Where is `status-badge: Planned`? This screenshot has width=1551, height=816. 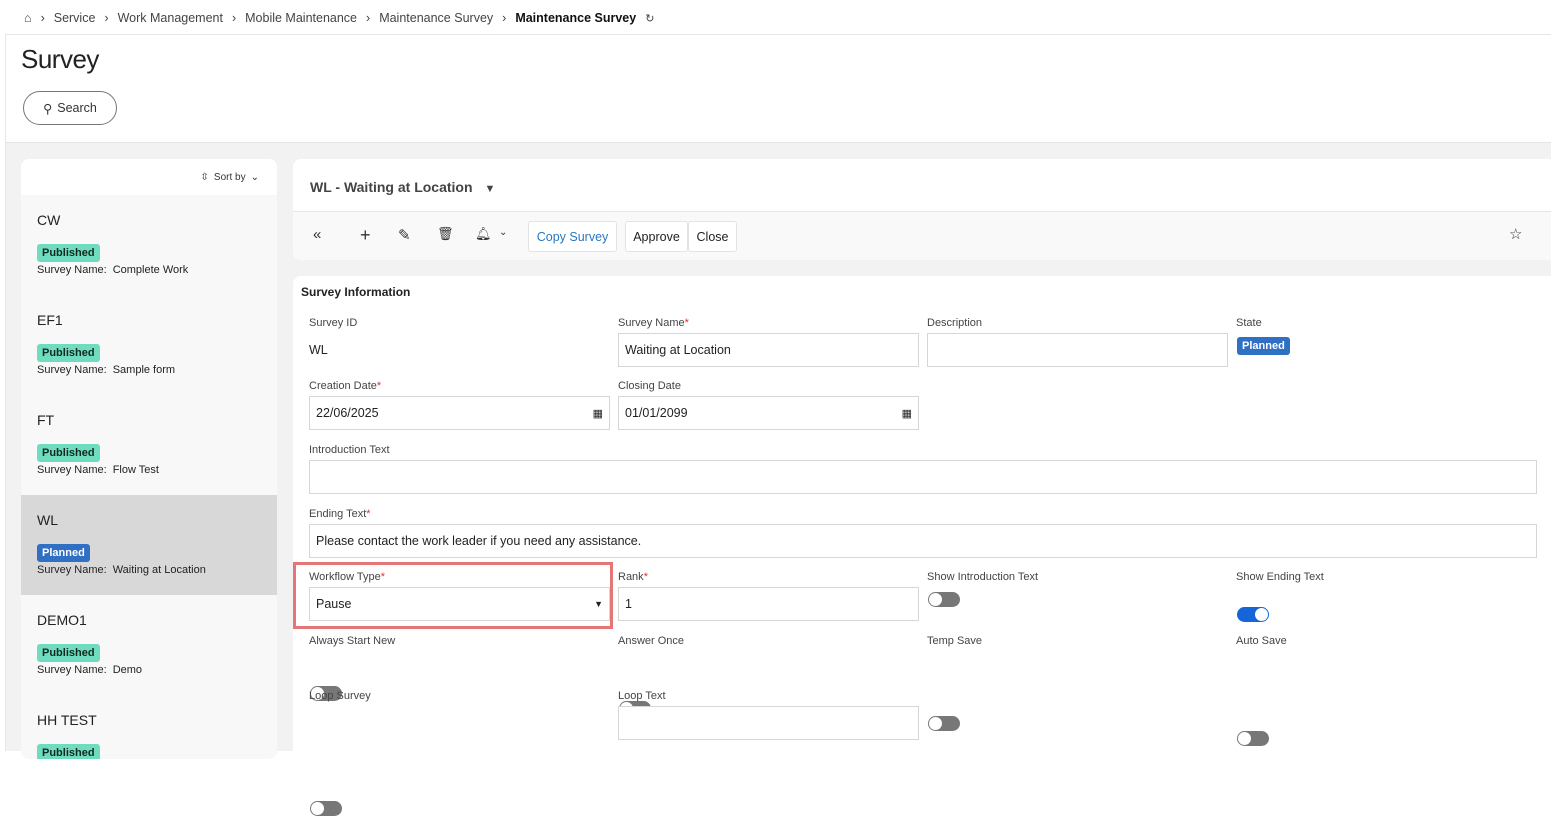
status-badge: Planned is located at coordinates (63, 553).